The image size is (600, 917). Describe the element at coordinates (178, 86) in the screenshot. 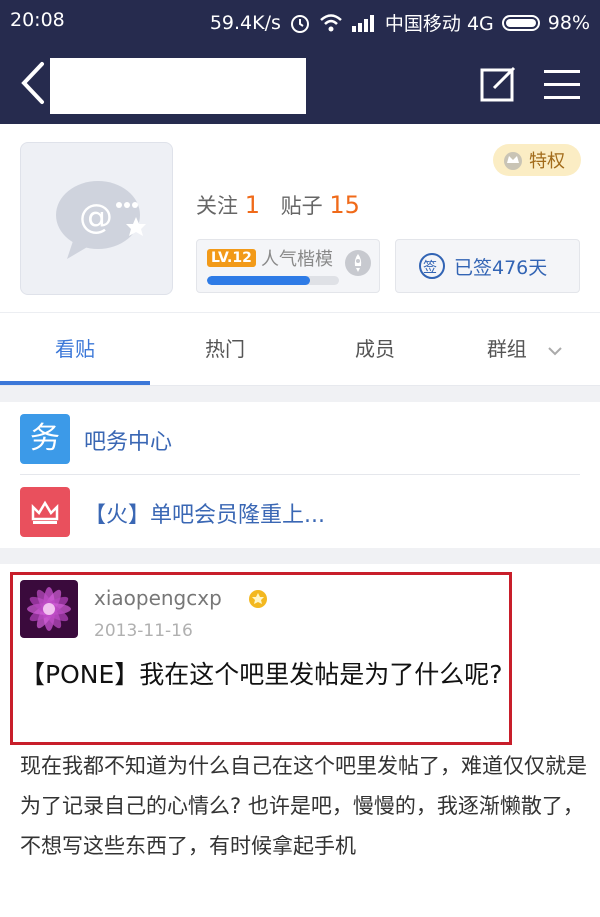

I see `forum-title-redacted` at that location.